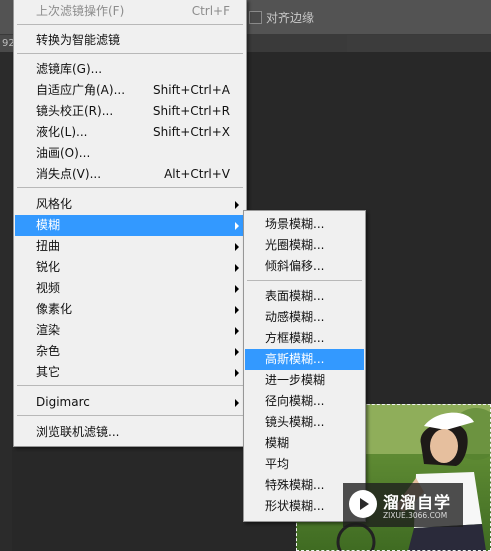  Describe the element at coordinates (6, 301) in the screenshot. I see `tools-panel` at that location.